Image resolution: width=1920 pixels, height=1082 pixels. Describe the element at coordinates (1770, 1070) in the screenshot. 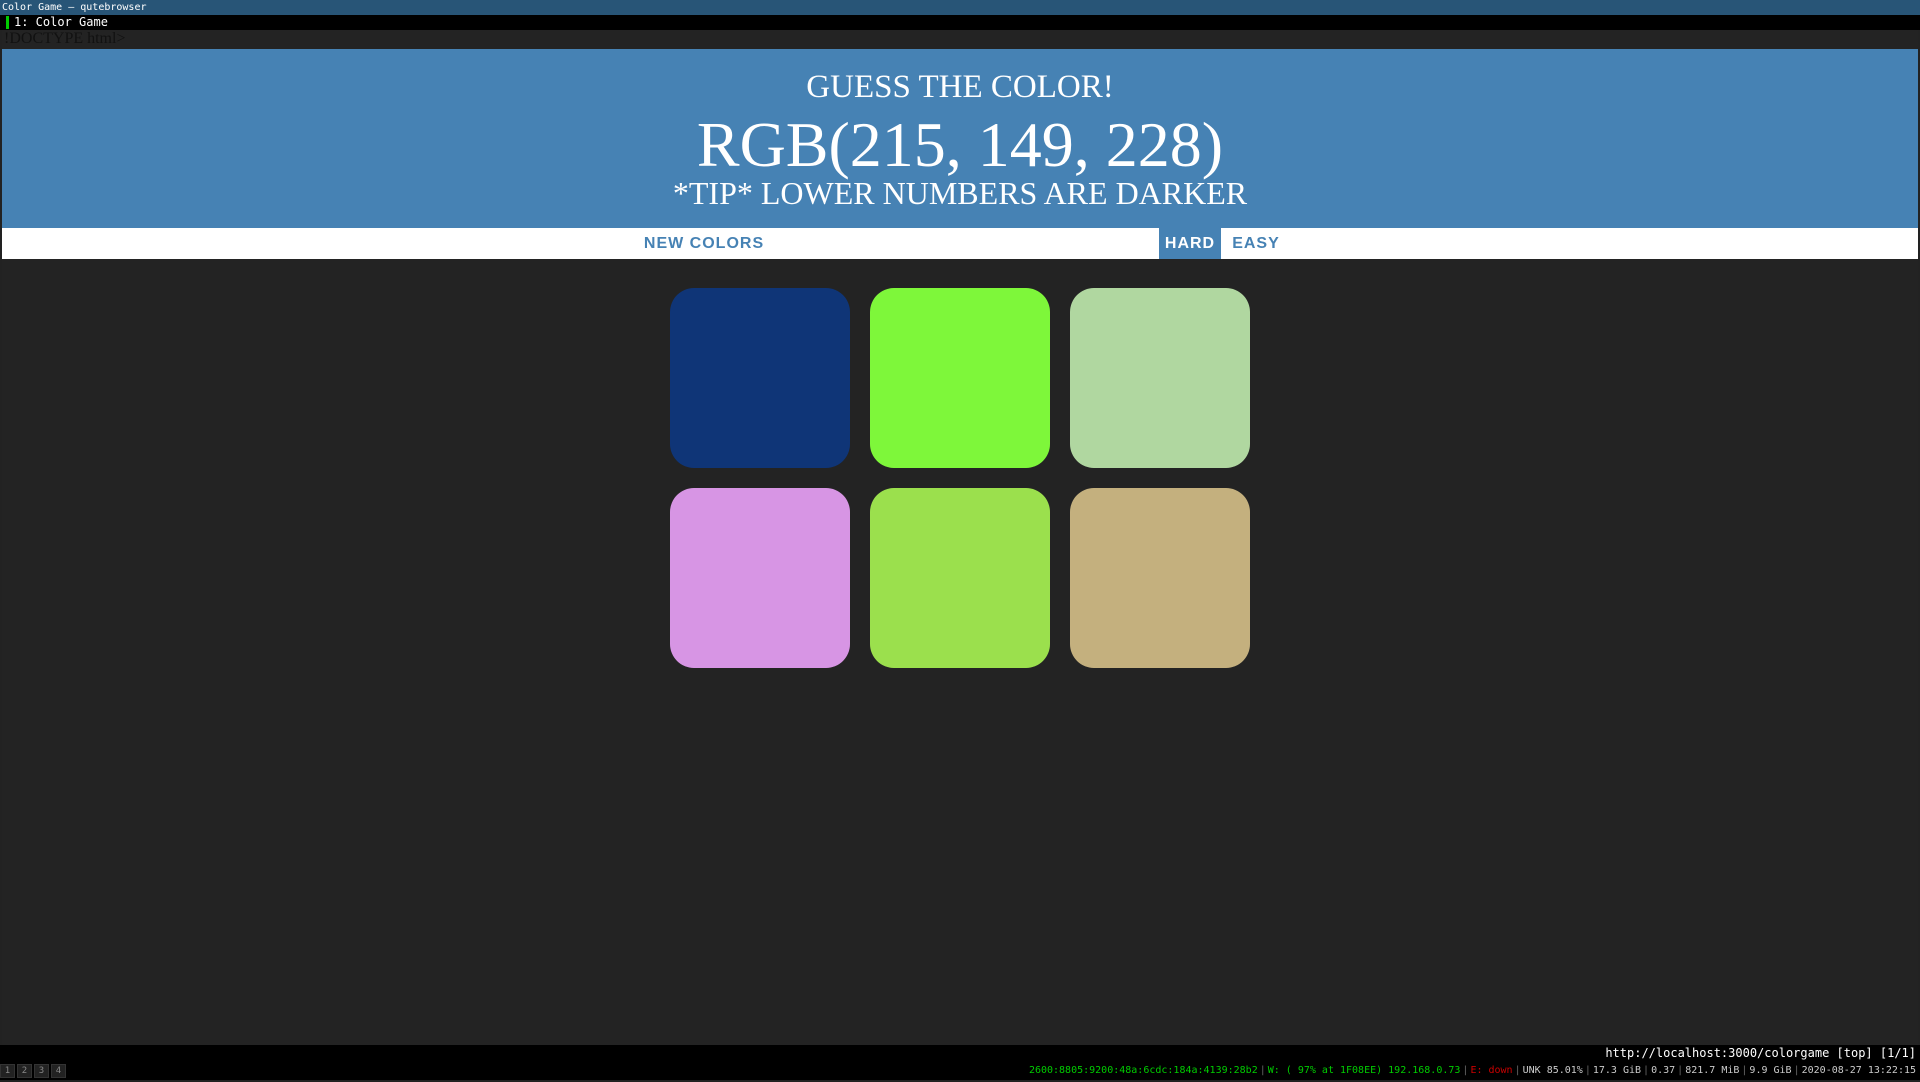

I see `status-swap: 9.9 GiB` at that location.